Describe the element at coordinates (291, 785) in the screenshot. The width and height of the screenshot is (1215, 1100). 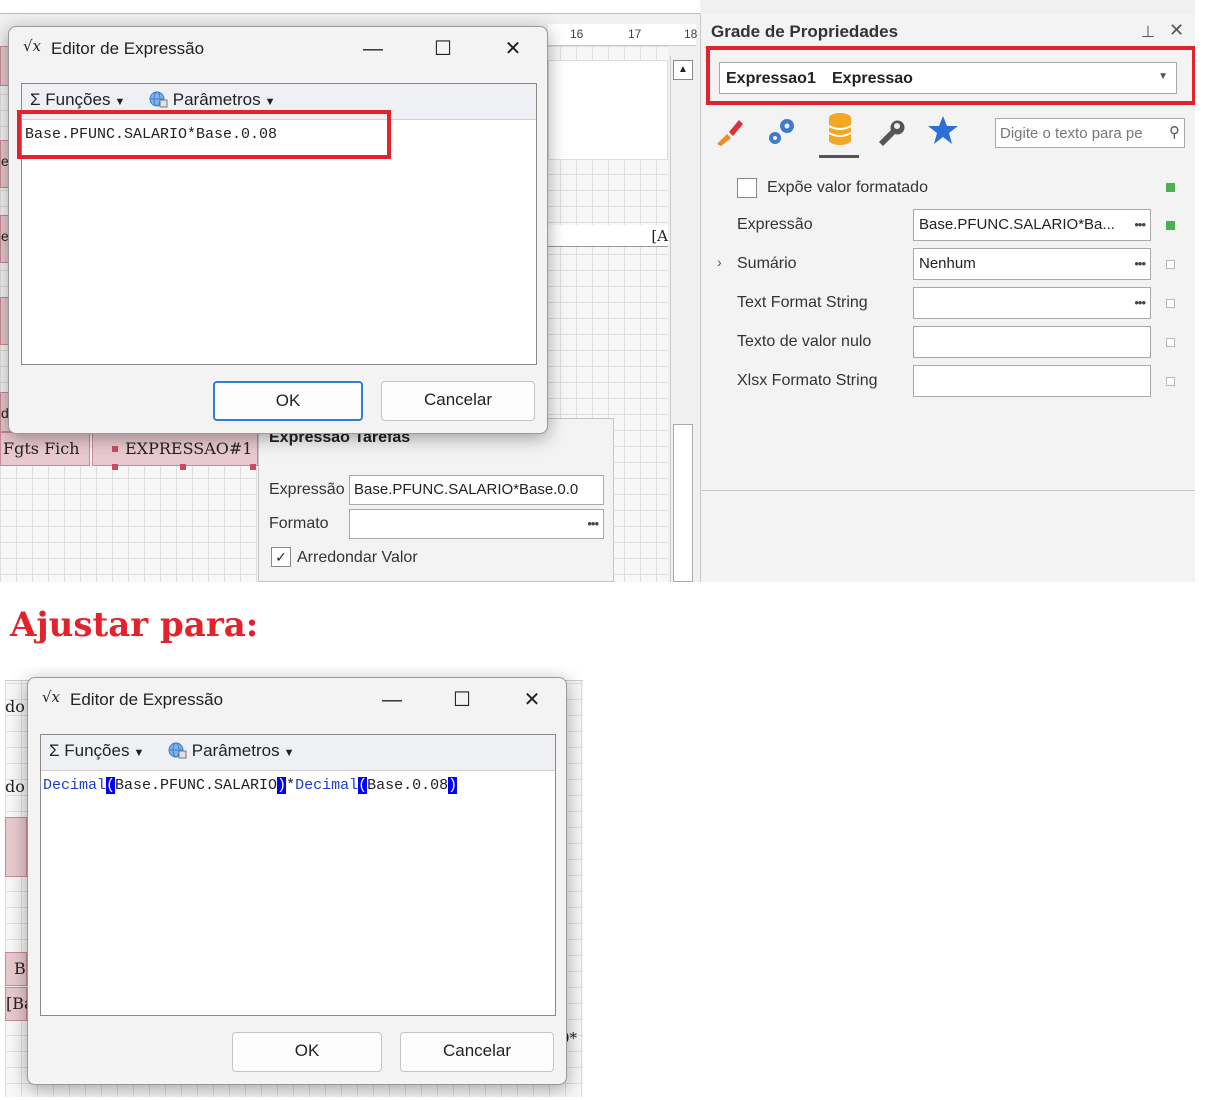
I see `code-token: *` at that location.